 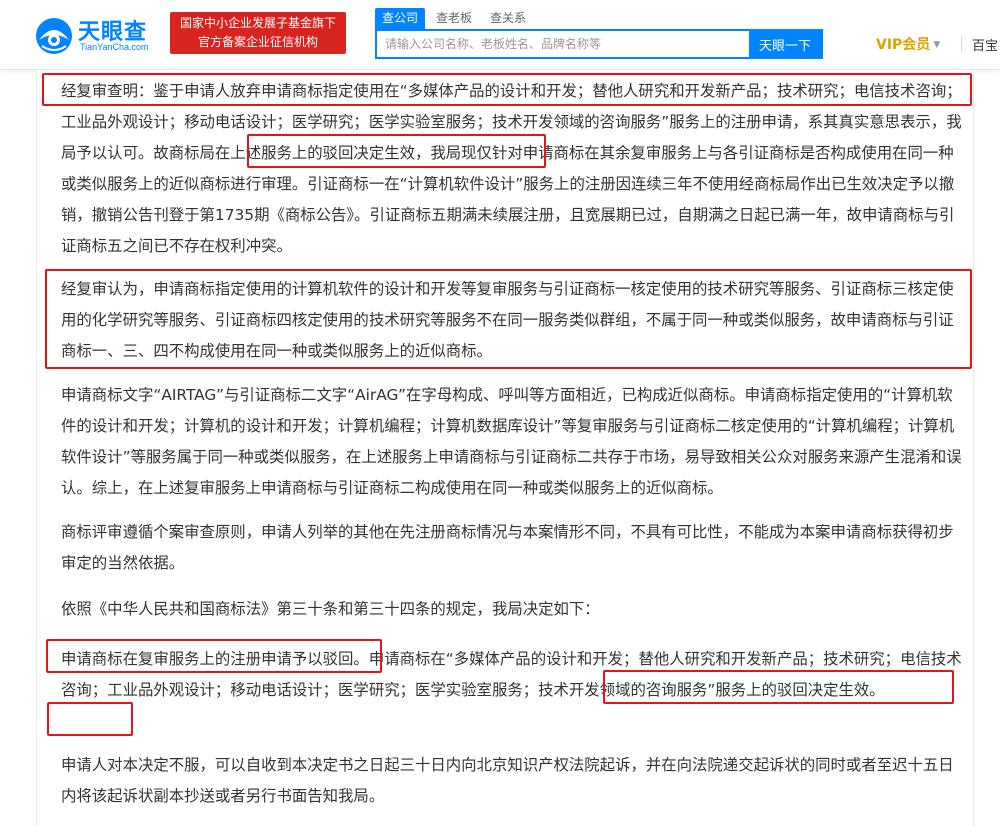 I want to click on logo-domain: TianYanCha.com, so click(x=114, y=47).